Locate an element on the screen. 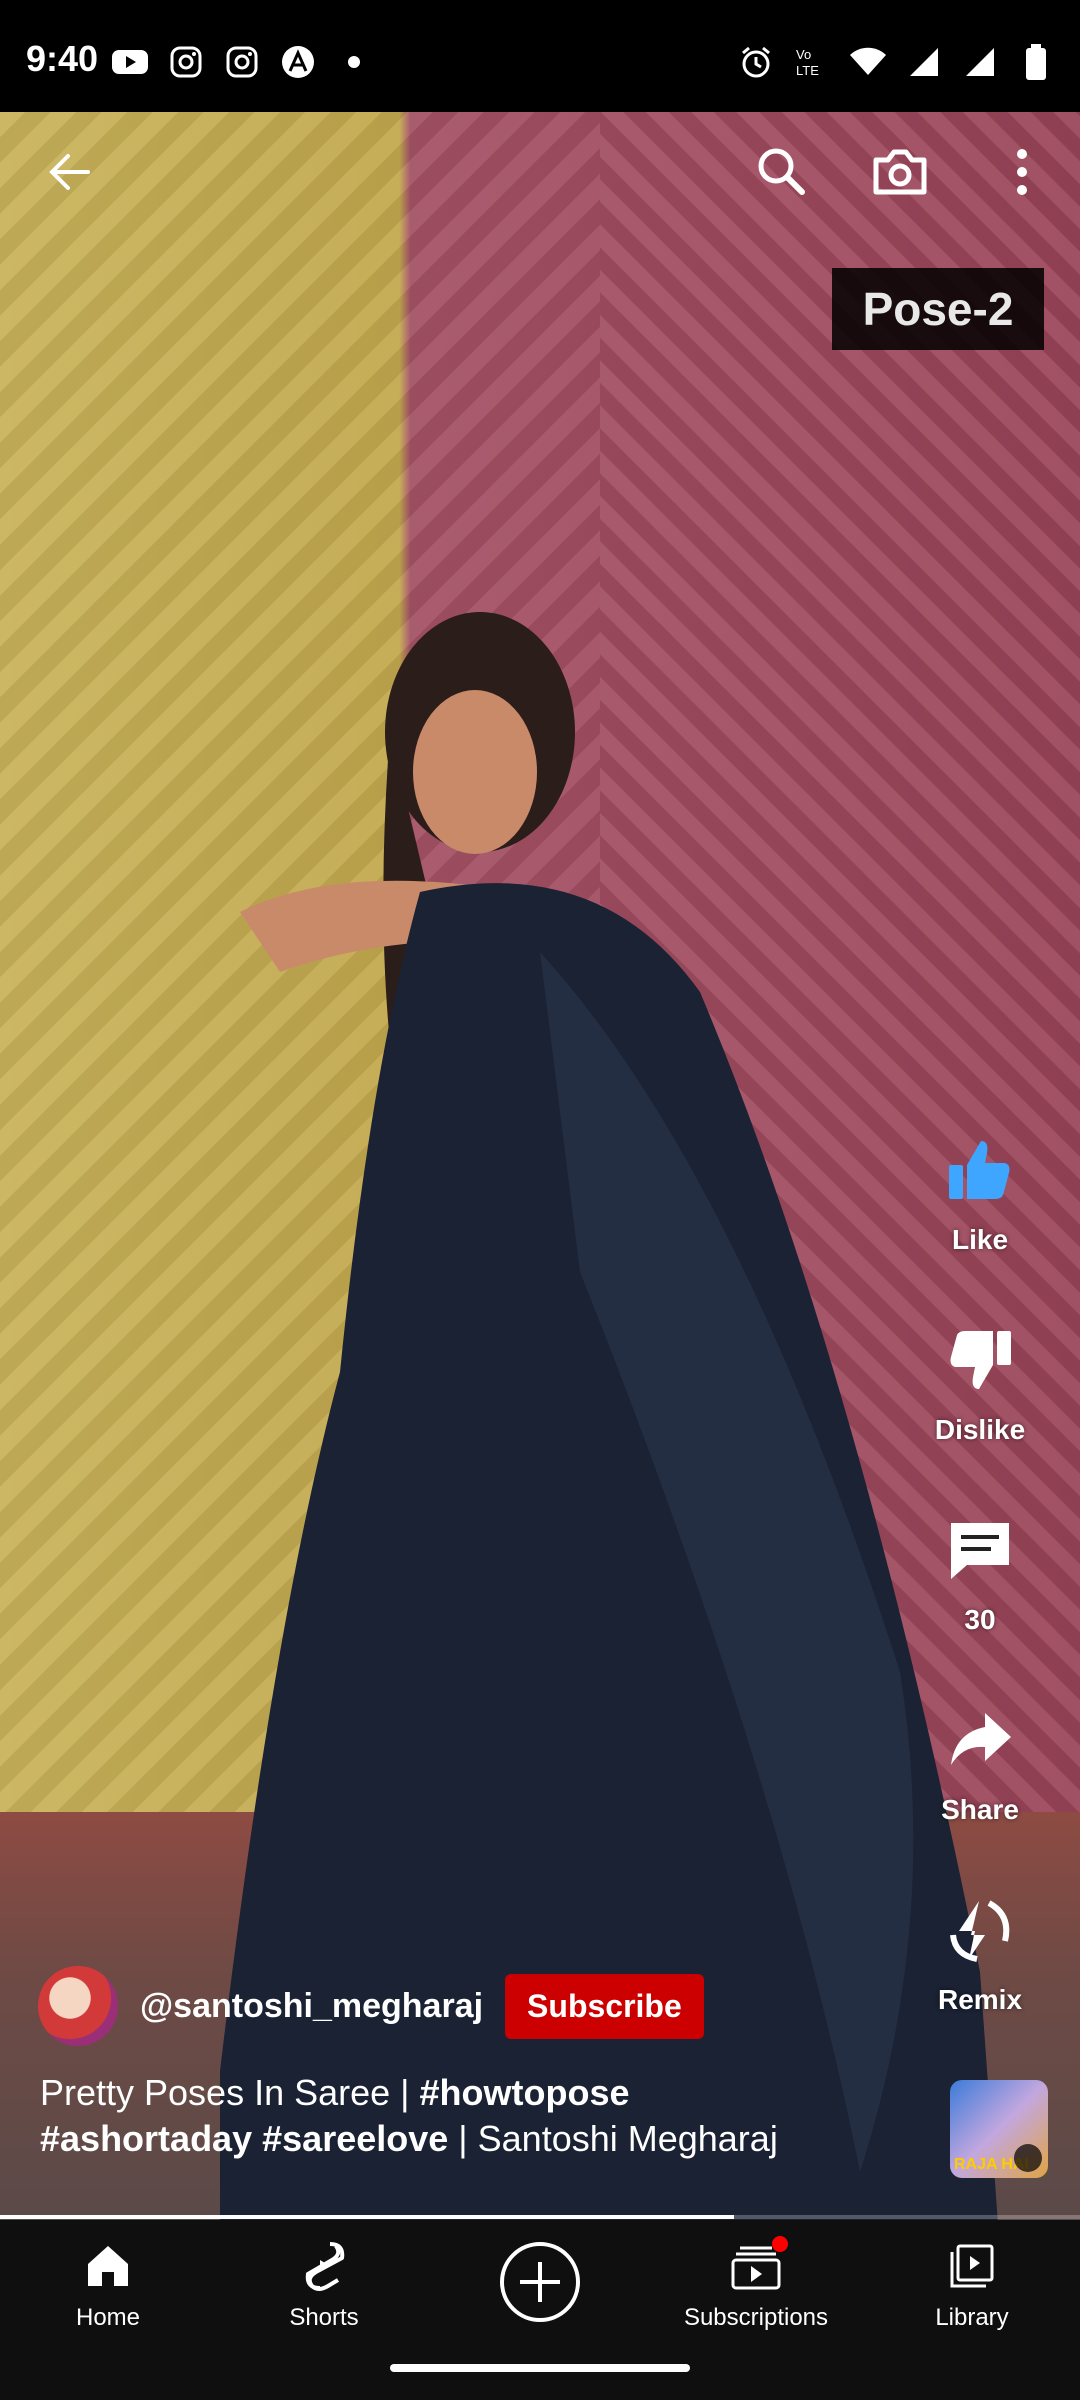 The width and height of the screenshot is (1080, 2400). remix-label: Remix is located at coordinates (980, 1999).